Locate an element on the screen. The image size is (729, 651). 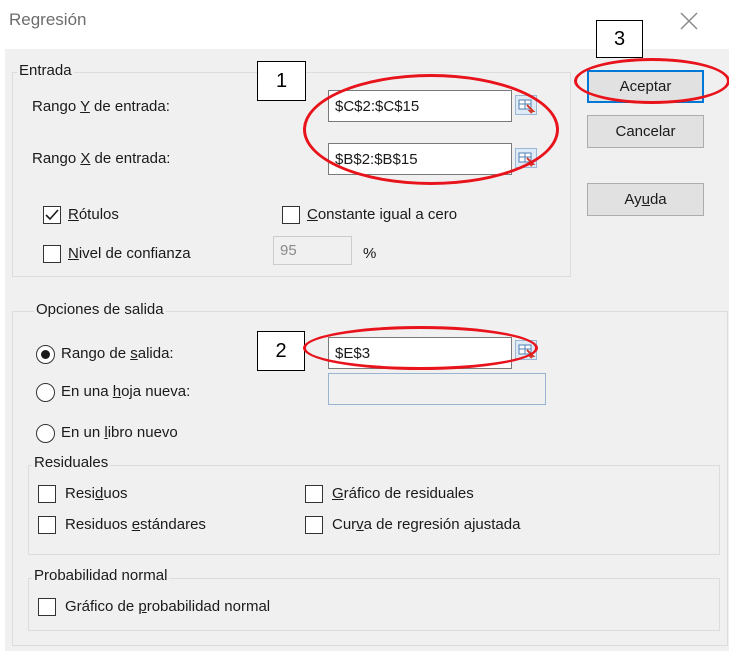
help-button: Ay u da is located at coordinates (645, 199).